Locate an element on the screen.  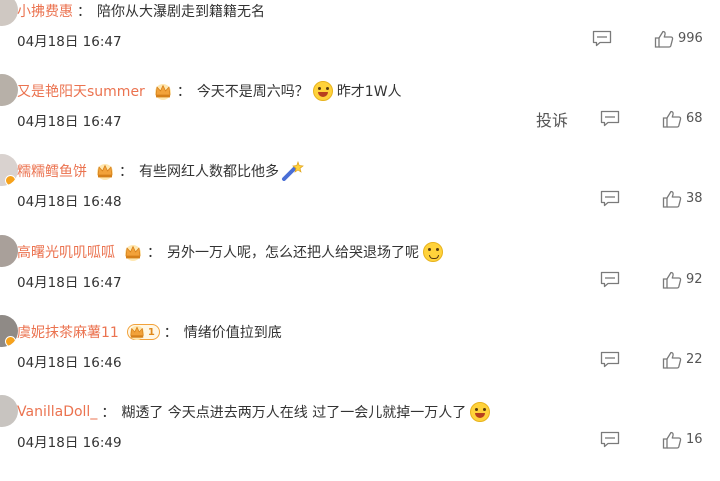
comment-text: 情绪价值拉到底 is located at coordinates (232, 333).